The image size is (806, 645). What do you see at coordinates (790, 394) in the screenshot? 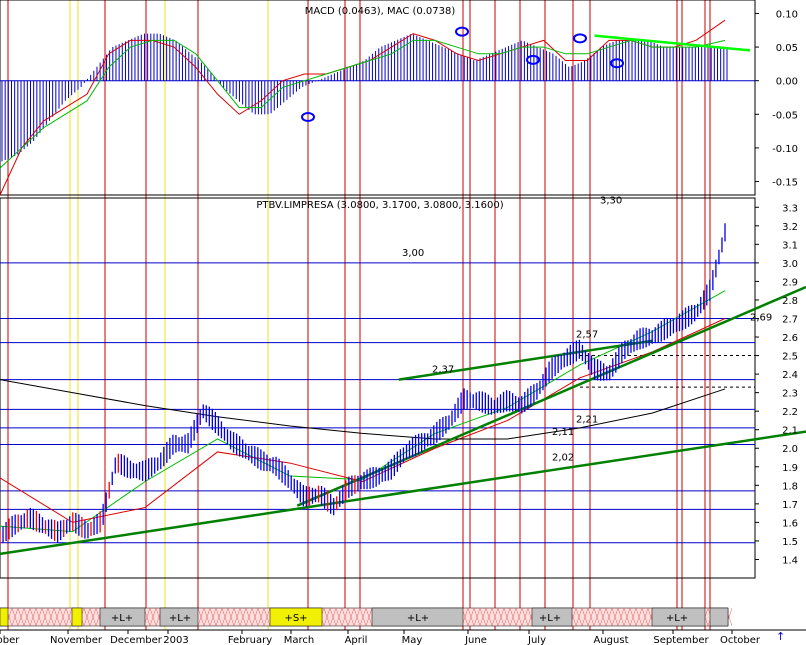
I see `price-tick-label: 2.3` at bounding box center [790, 394].